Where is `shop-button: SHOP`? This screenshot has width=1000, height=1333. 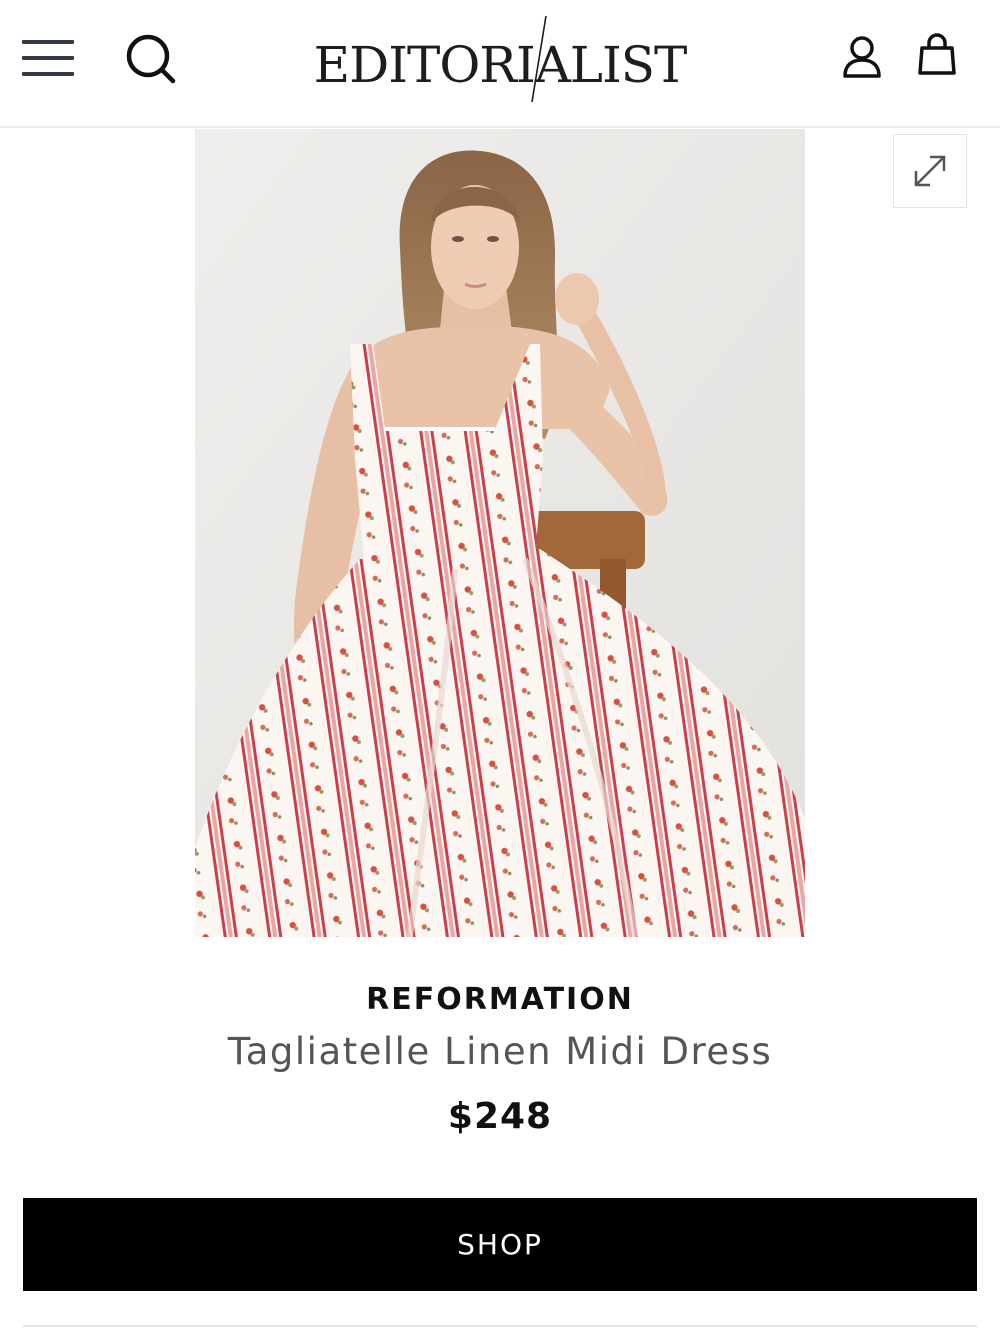 shop-button: SHOP is located at coordinates (500, 1244).